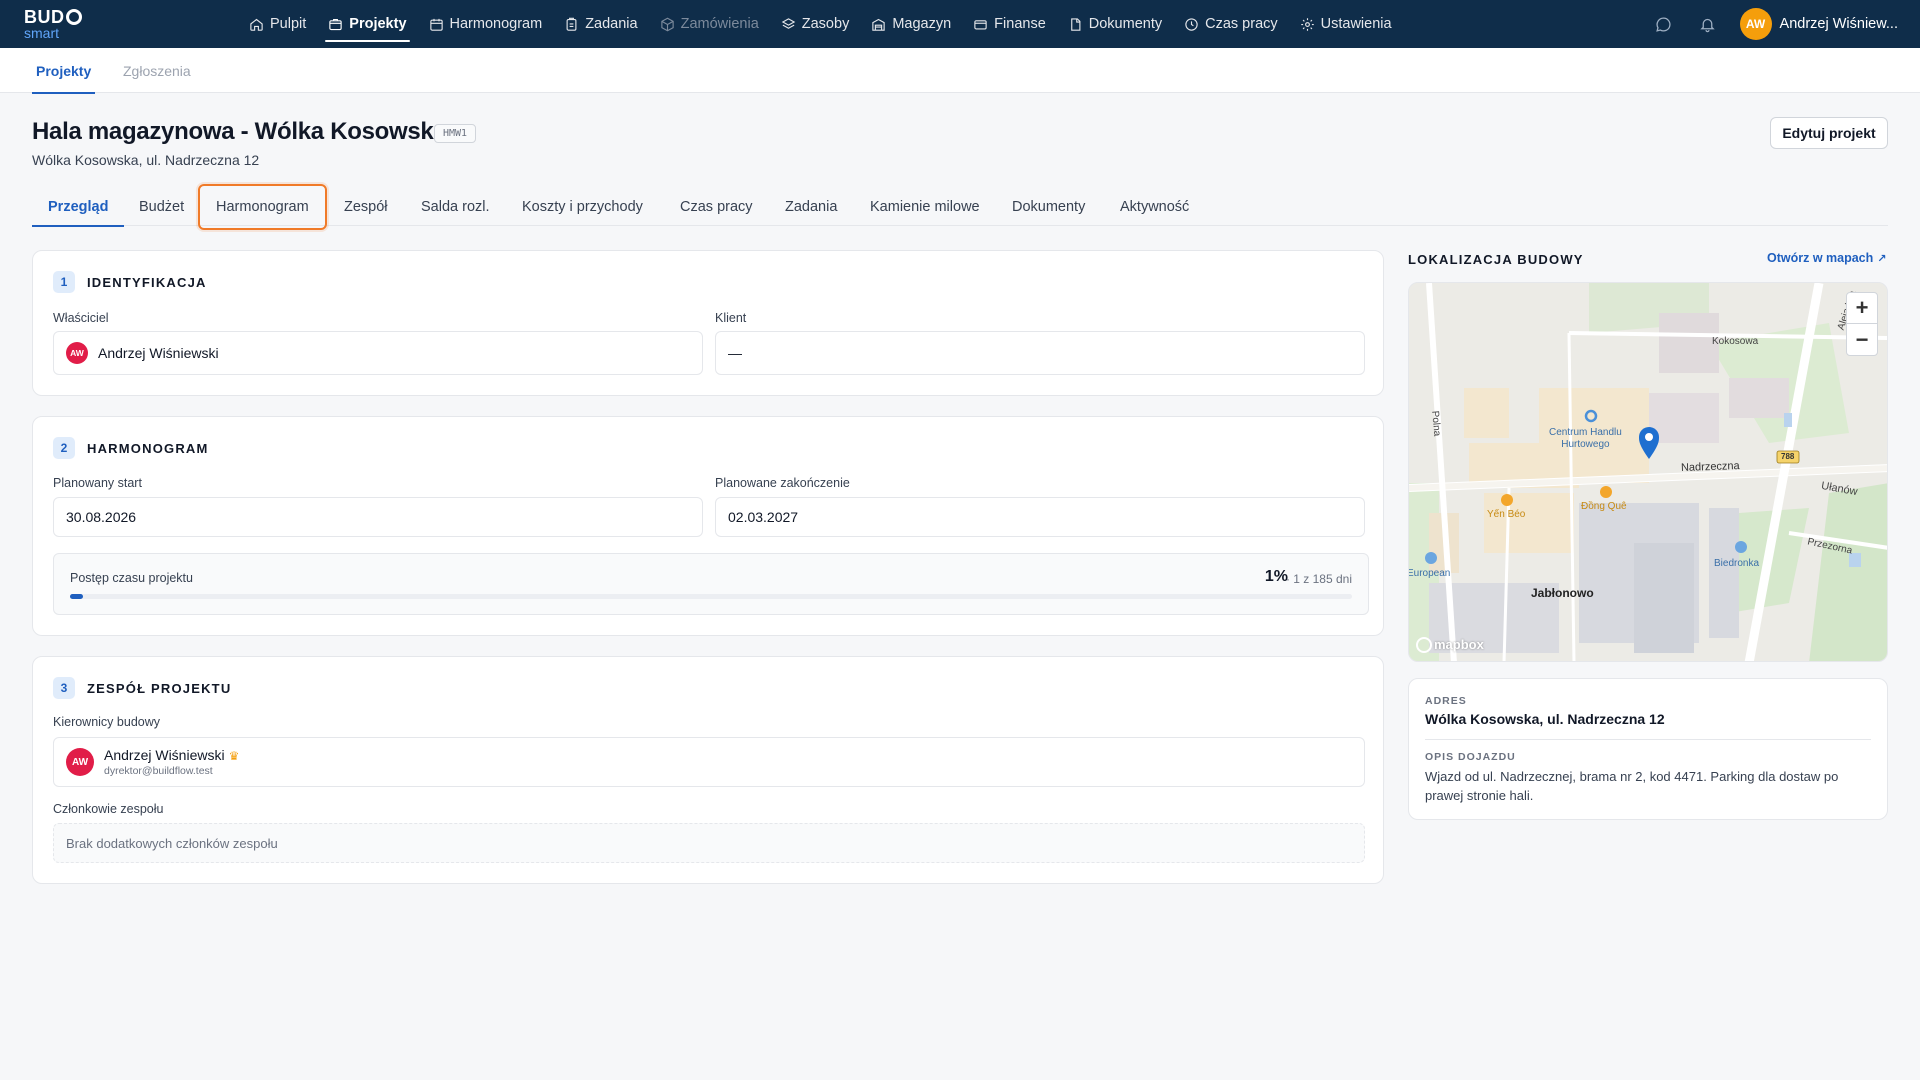 This screenshot has height=1080, width=1920. I want to click on map-route-badge: 788, so click(1788, 456).